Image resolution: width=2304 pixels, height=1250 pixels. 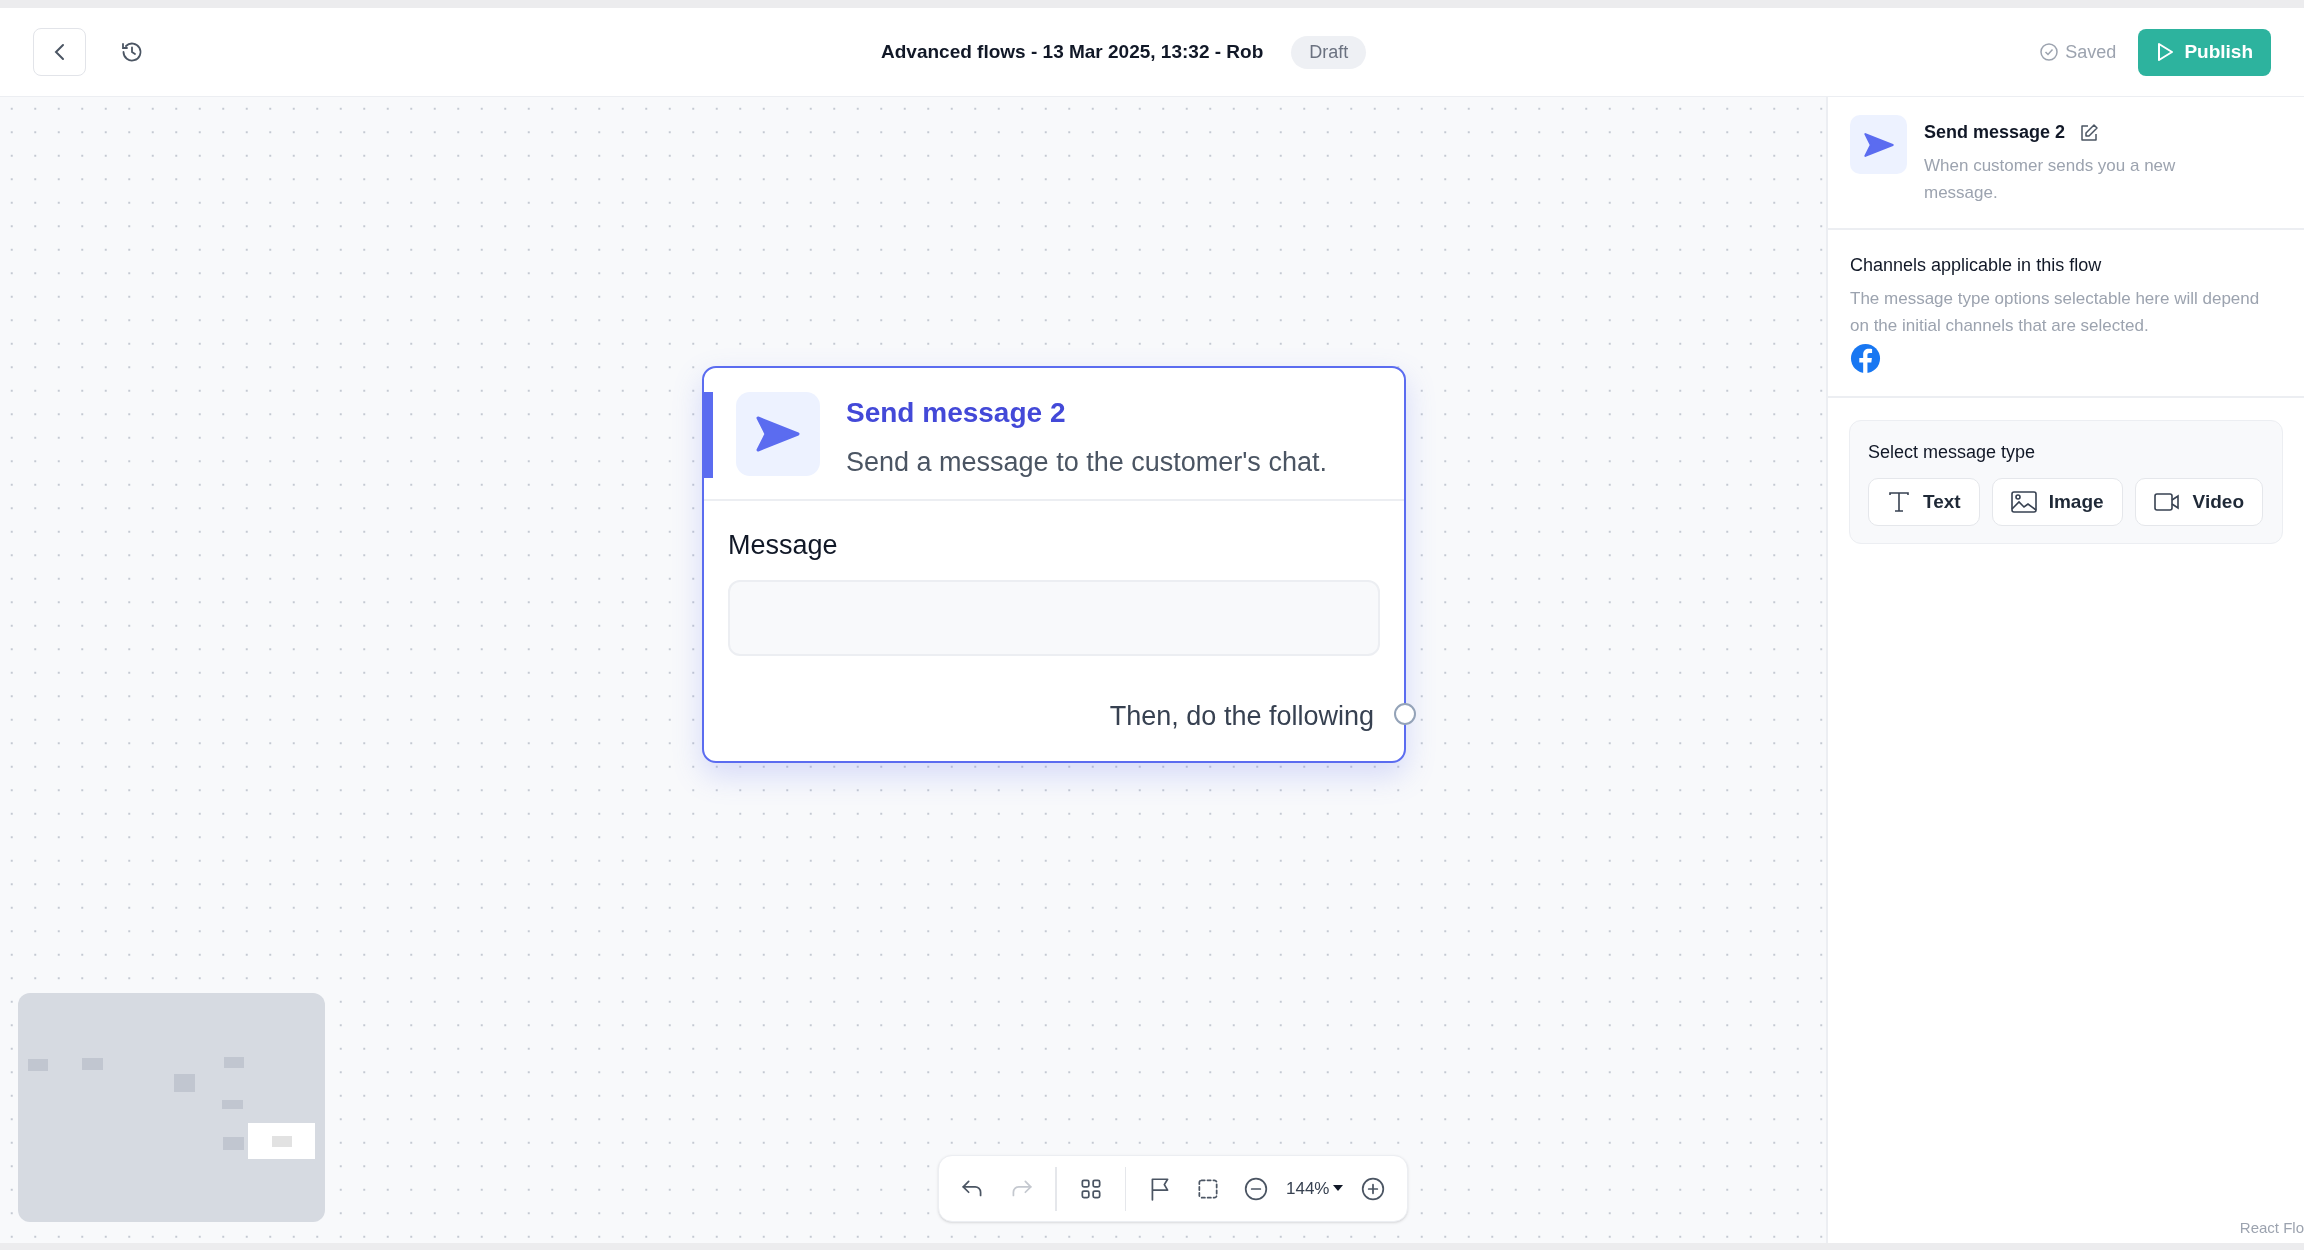 I want to click on check-circle-icon, so click(x=2049, y=52).